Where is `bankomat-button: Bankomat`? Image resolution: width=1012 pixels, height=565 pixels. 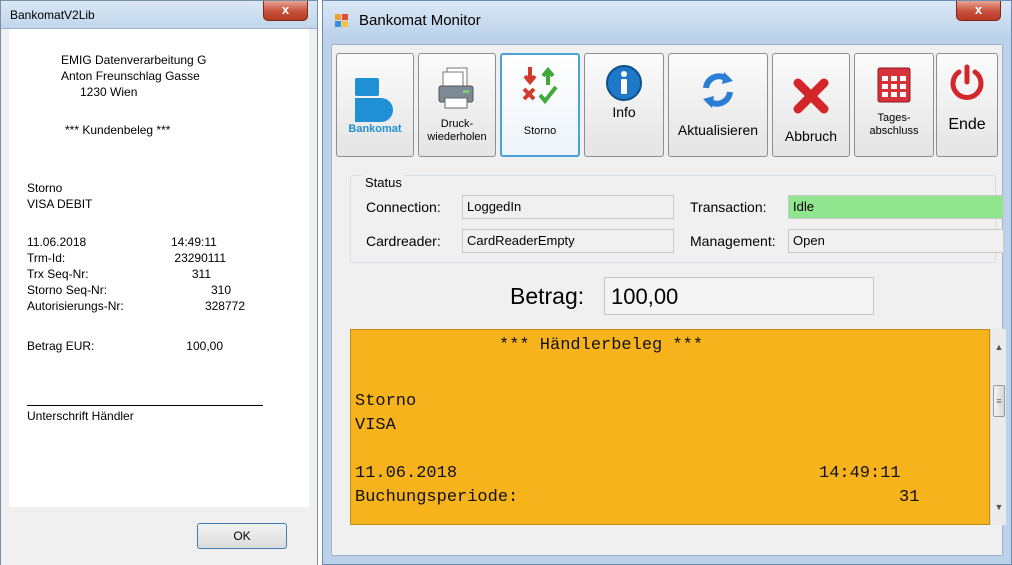 bankomat-button: Bankomat is located at coordinates (375, 105).